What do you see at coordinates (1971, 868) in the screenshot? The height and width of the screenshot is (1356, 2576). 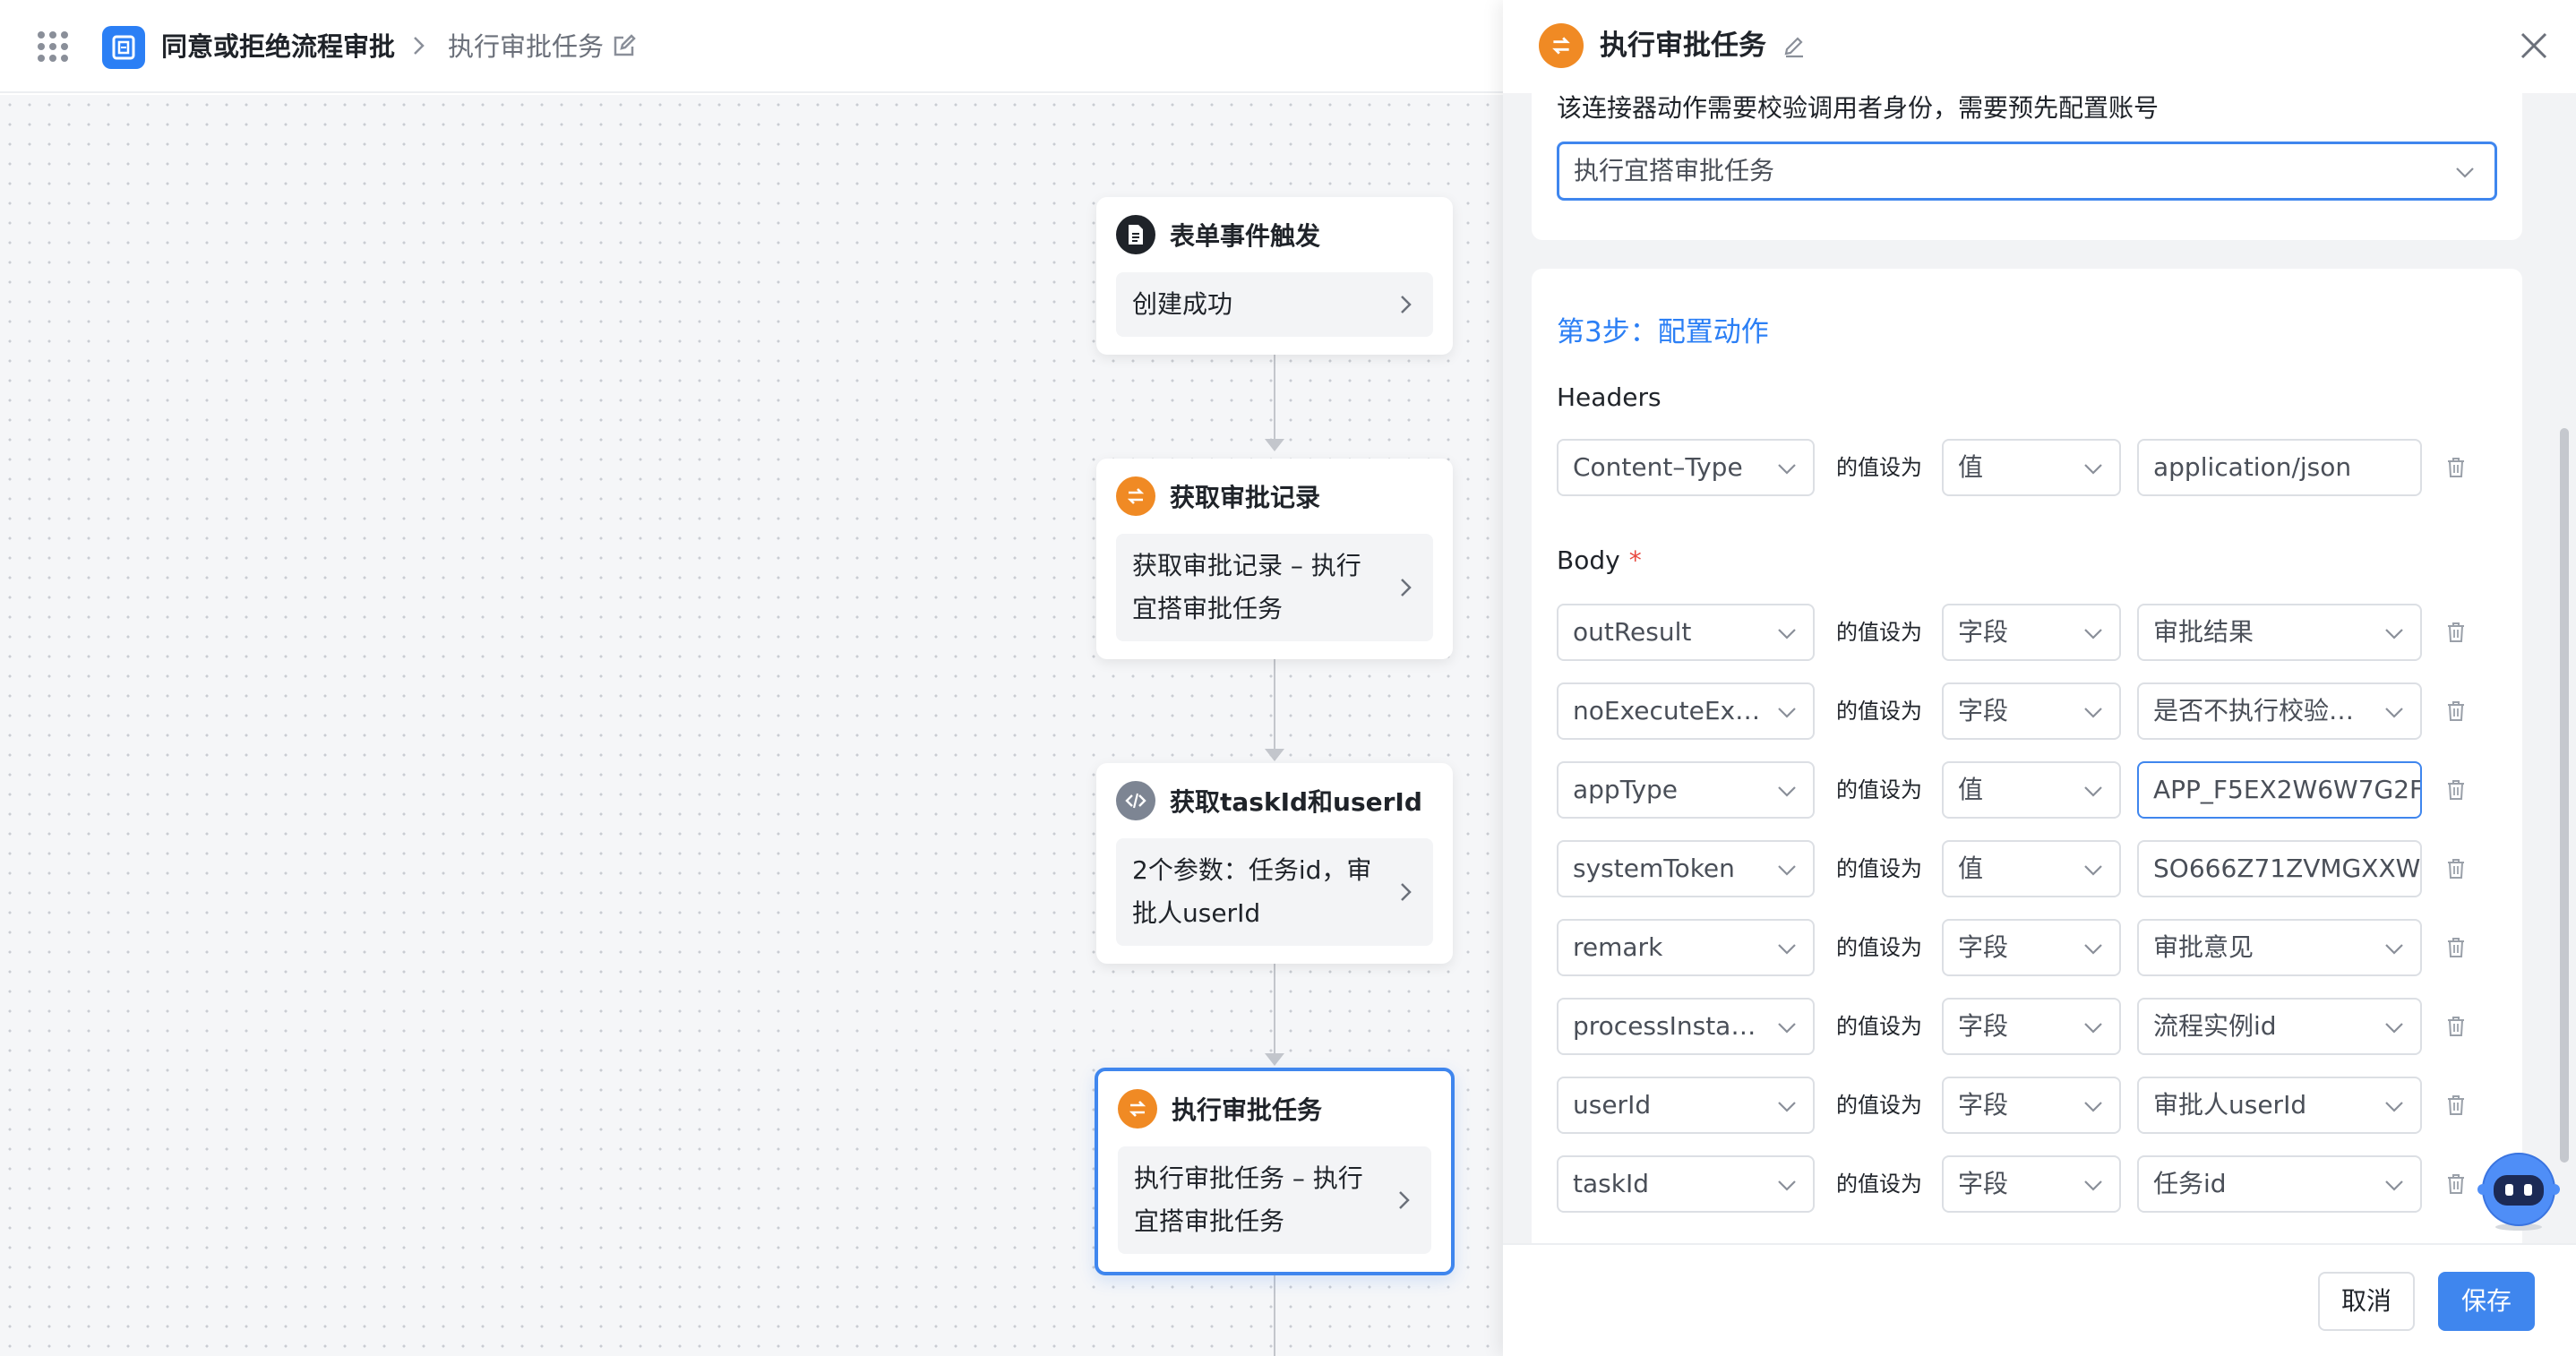 I see `param-type-text: 值` at bounding box center [1971, 868].